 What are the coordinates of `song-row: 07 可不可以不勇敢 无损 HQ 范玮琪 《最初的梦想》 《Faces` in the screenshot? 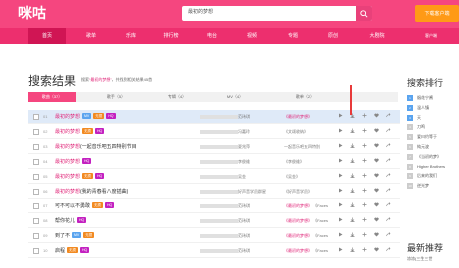 It's located at (214, 206).